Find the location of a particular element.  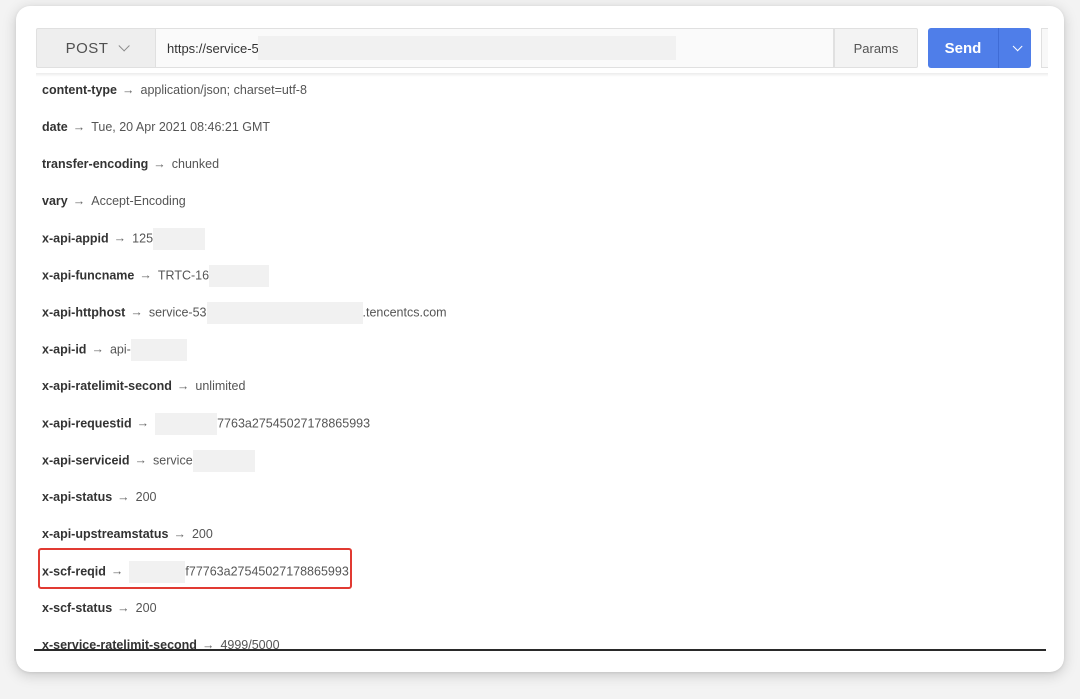

header-row: x-api-httphost → service-53 .tencentcs.com is located at coordinates (244, 313).